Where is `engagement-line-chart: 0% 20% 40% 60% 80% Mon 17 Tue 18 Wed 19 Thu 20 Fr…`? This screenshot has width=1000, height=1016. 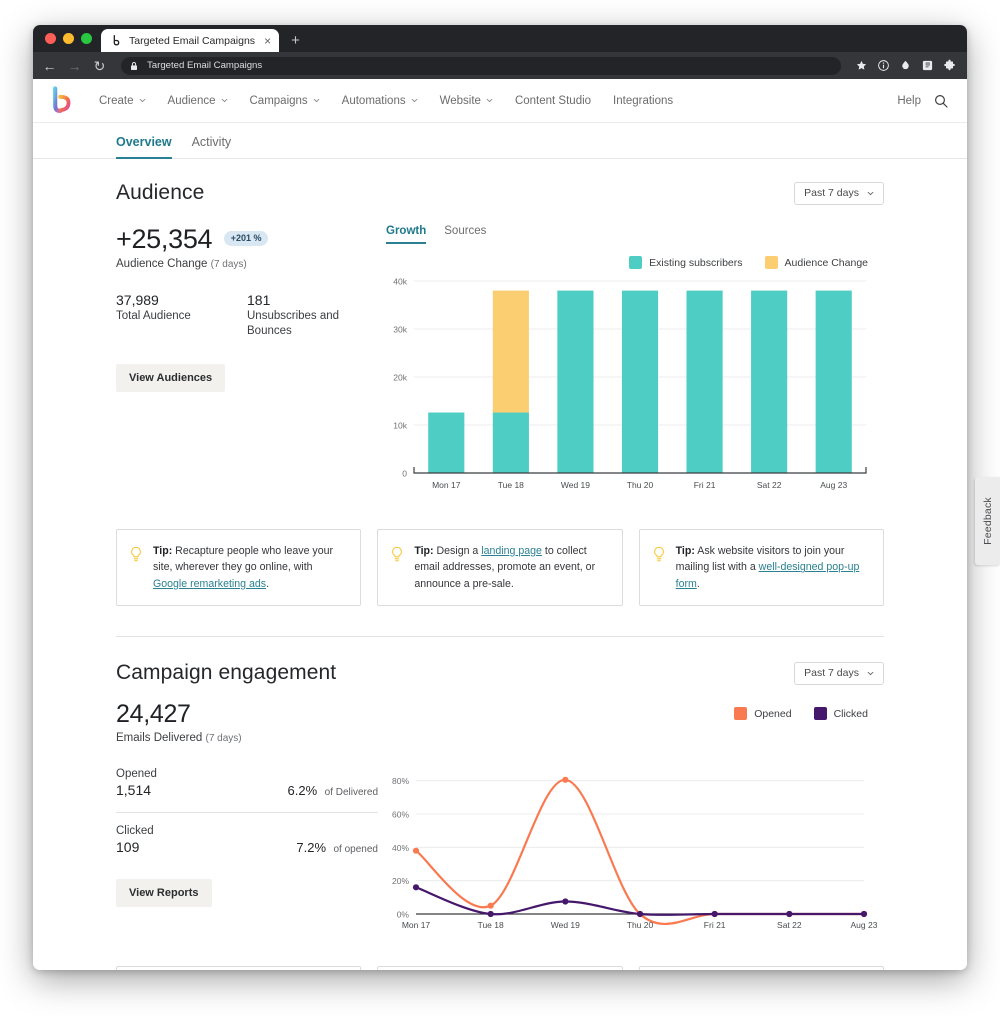
engagement-line-chart: 0% 20% 40% 60% 80% Mon 17 Tue 18 Wed 19 Thu 20 Fr… is located at coordinates (631, 835).